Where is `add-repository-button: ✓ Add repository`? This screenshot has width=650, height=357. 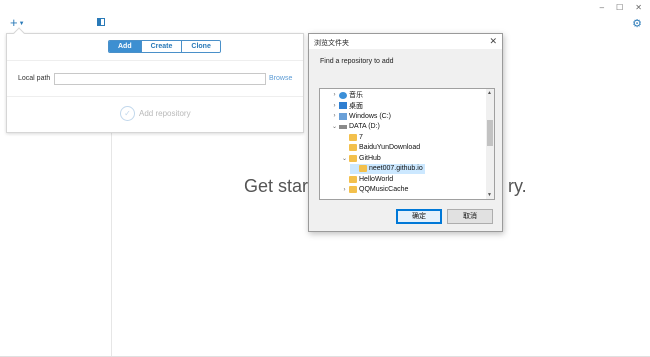
add-repository-button: ✓ Add repository is located at coordinates (155, 113).